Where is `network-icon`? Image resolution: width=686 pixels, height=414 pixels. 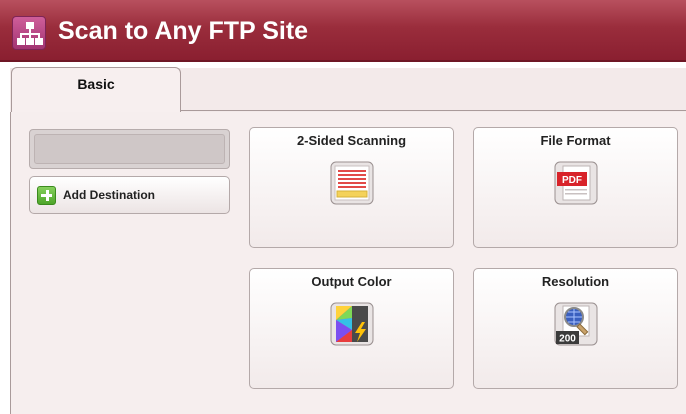 network-icon is located at coordinates (29, 33).